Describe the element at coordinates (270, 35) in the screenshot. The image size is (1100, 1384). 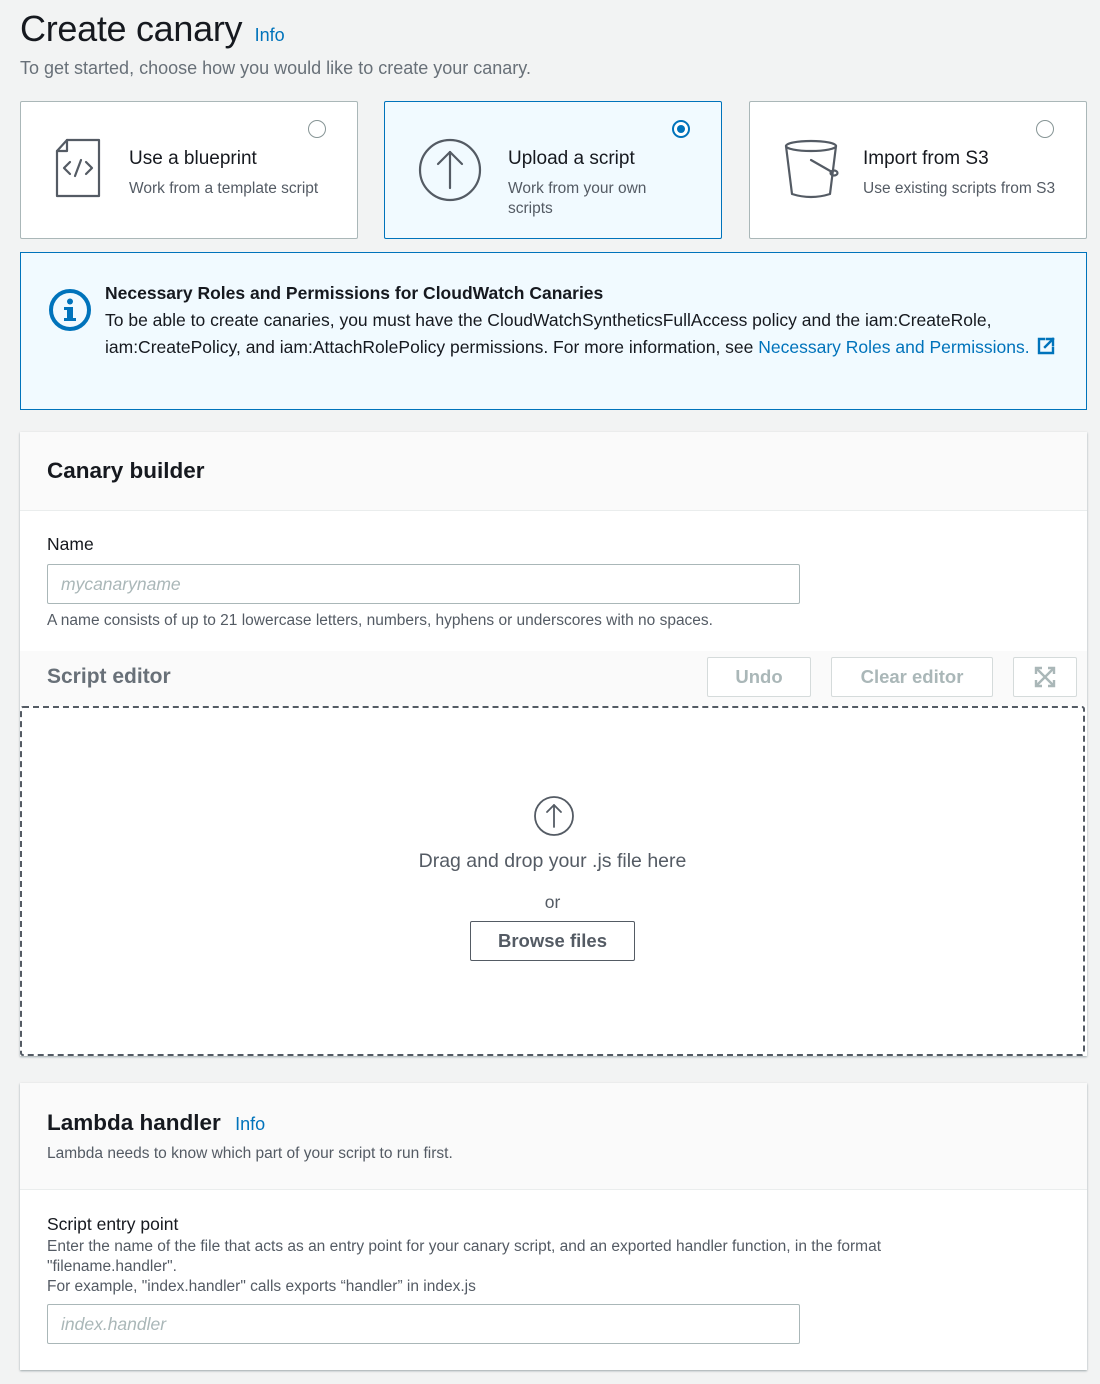
I see `page-info-link: Info` at that location.